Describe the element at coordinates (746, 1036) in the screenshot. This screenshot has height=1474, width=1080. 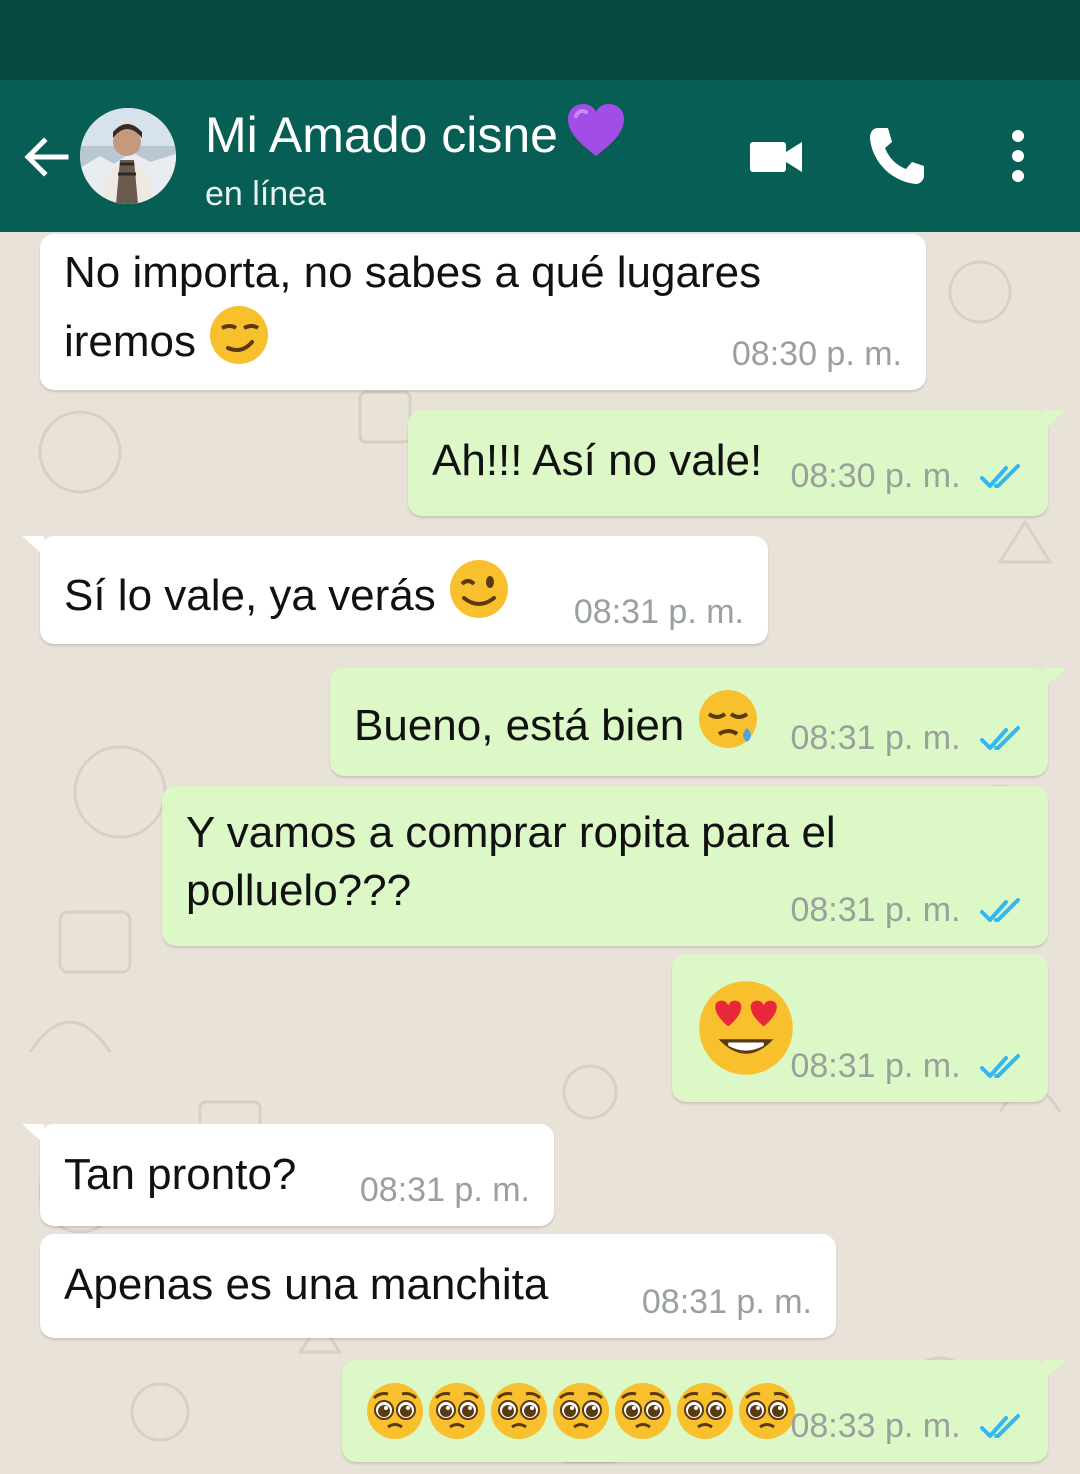
I see `heart-eyes-face-icon` at that location.